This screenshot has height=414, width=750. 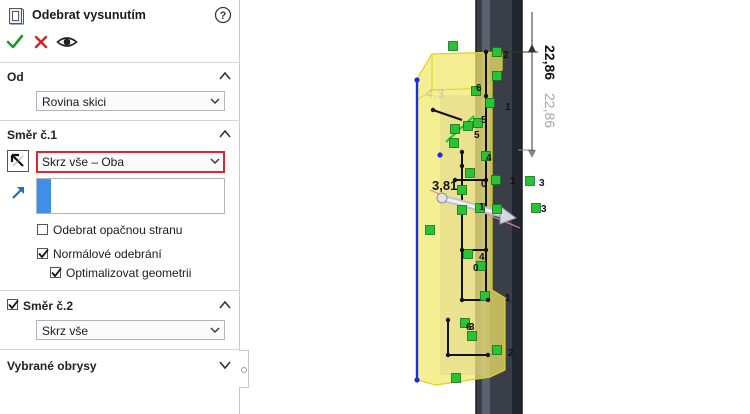 What do you see at coordinates (435, 93) in the screenshot?
I see `faded-dimension: 4.3` at bounding box center [435, 93].